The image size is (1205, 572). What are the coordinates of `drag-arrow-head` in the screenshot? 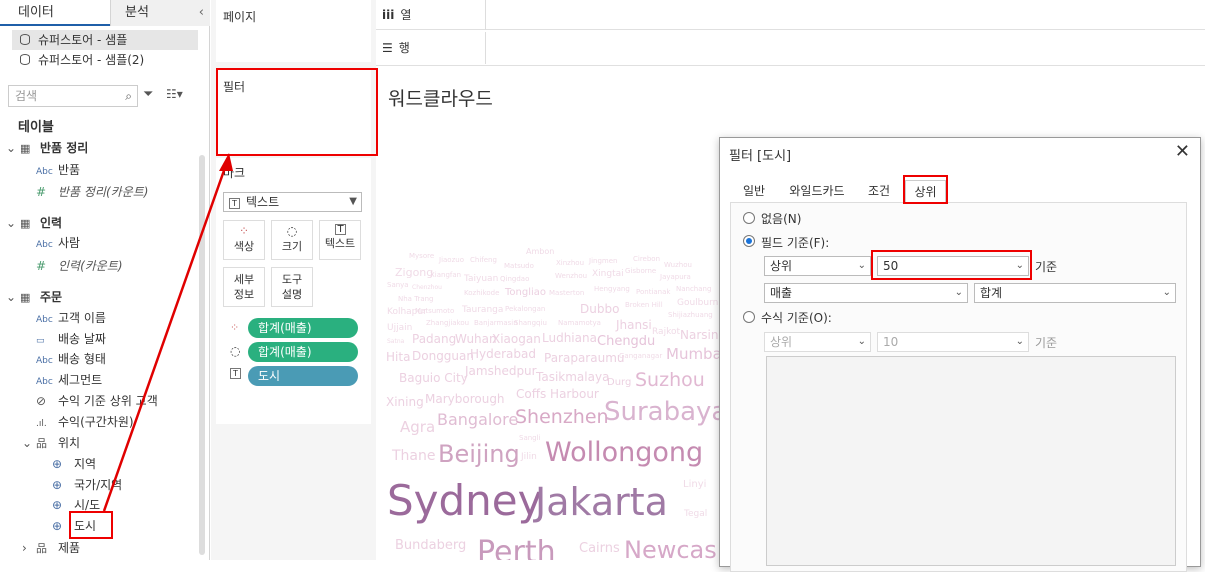 It's located at (226, 162).